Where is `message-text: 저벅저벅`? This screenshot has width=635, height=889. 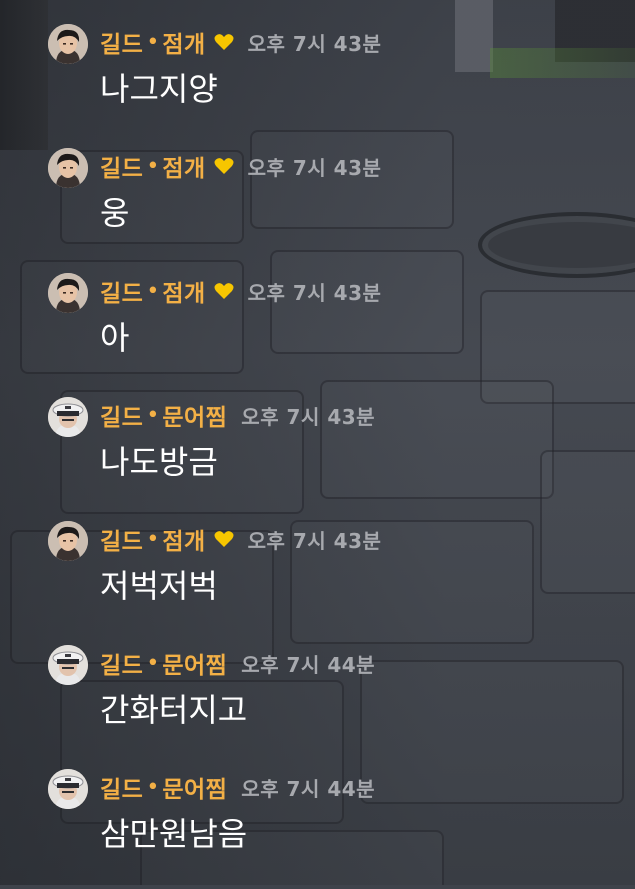
message-text: 저벅저벅 is located at coordinates (159, 586).